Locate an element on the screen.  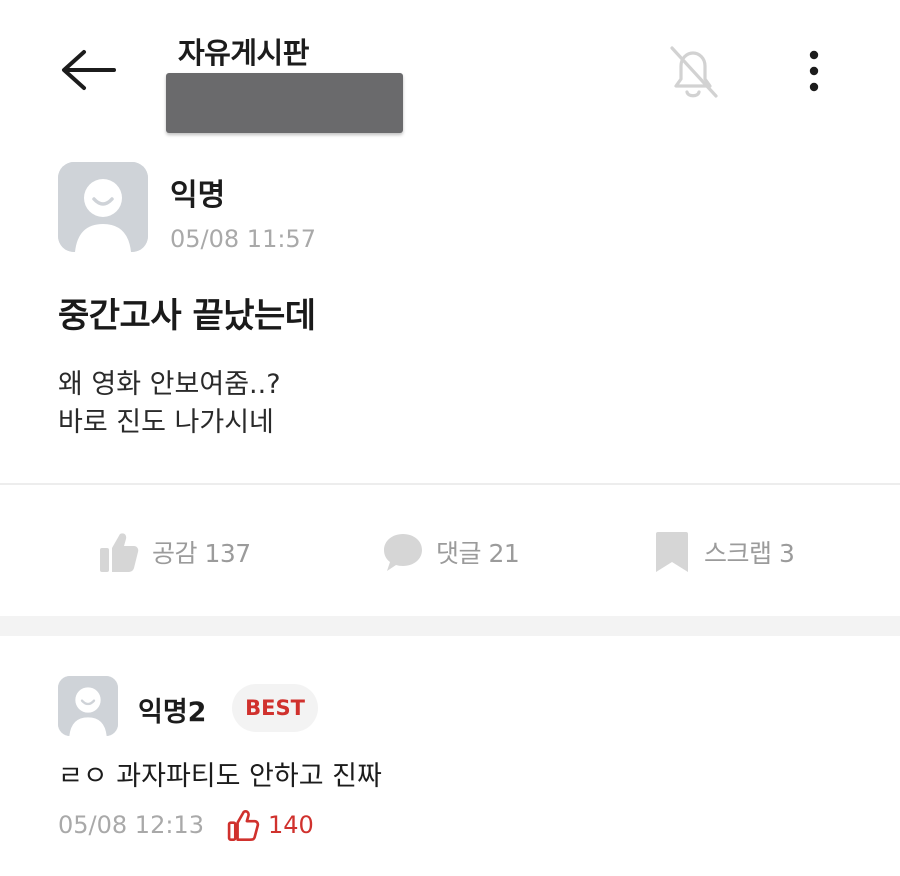
post-timestamp: 05/08 11:57 is located at coordinates (243, 239).